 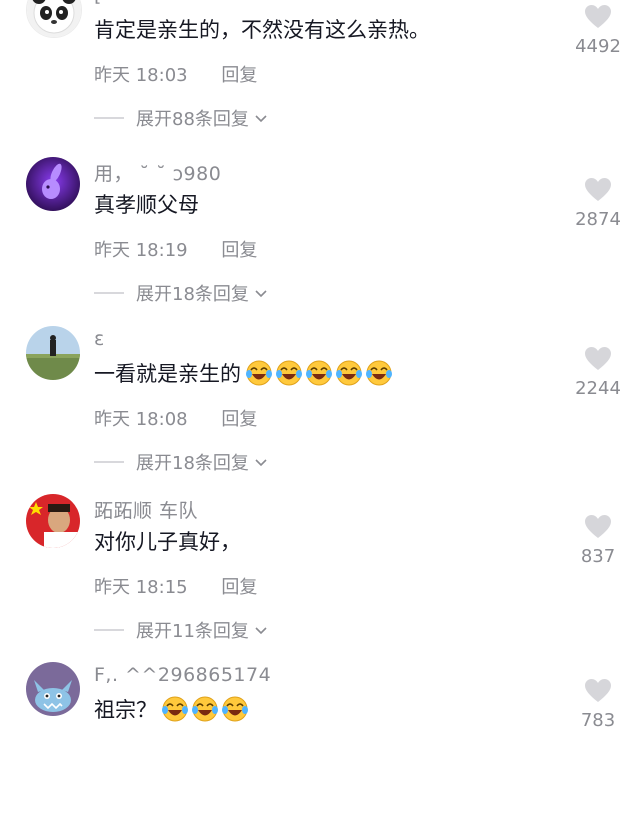 What do you see at coordinates (598, 556) in the screenshot?
I see `like-count: 837` at bounding box center [598, 556].